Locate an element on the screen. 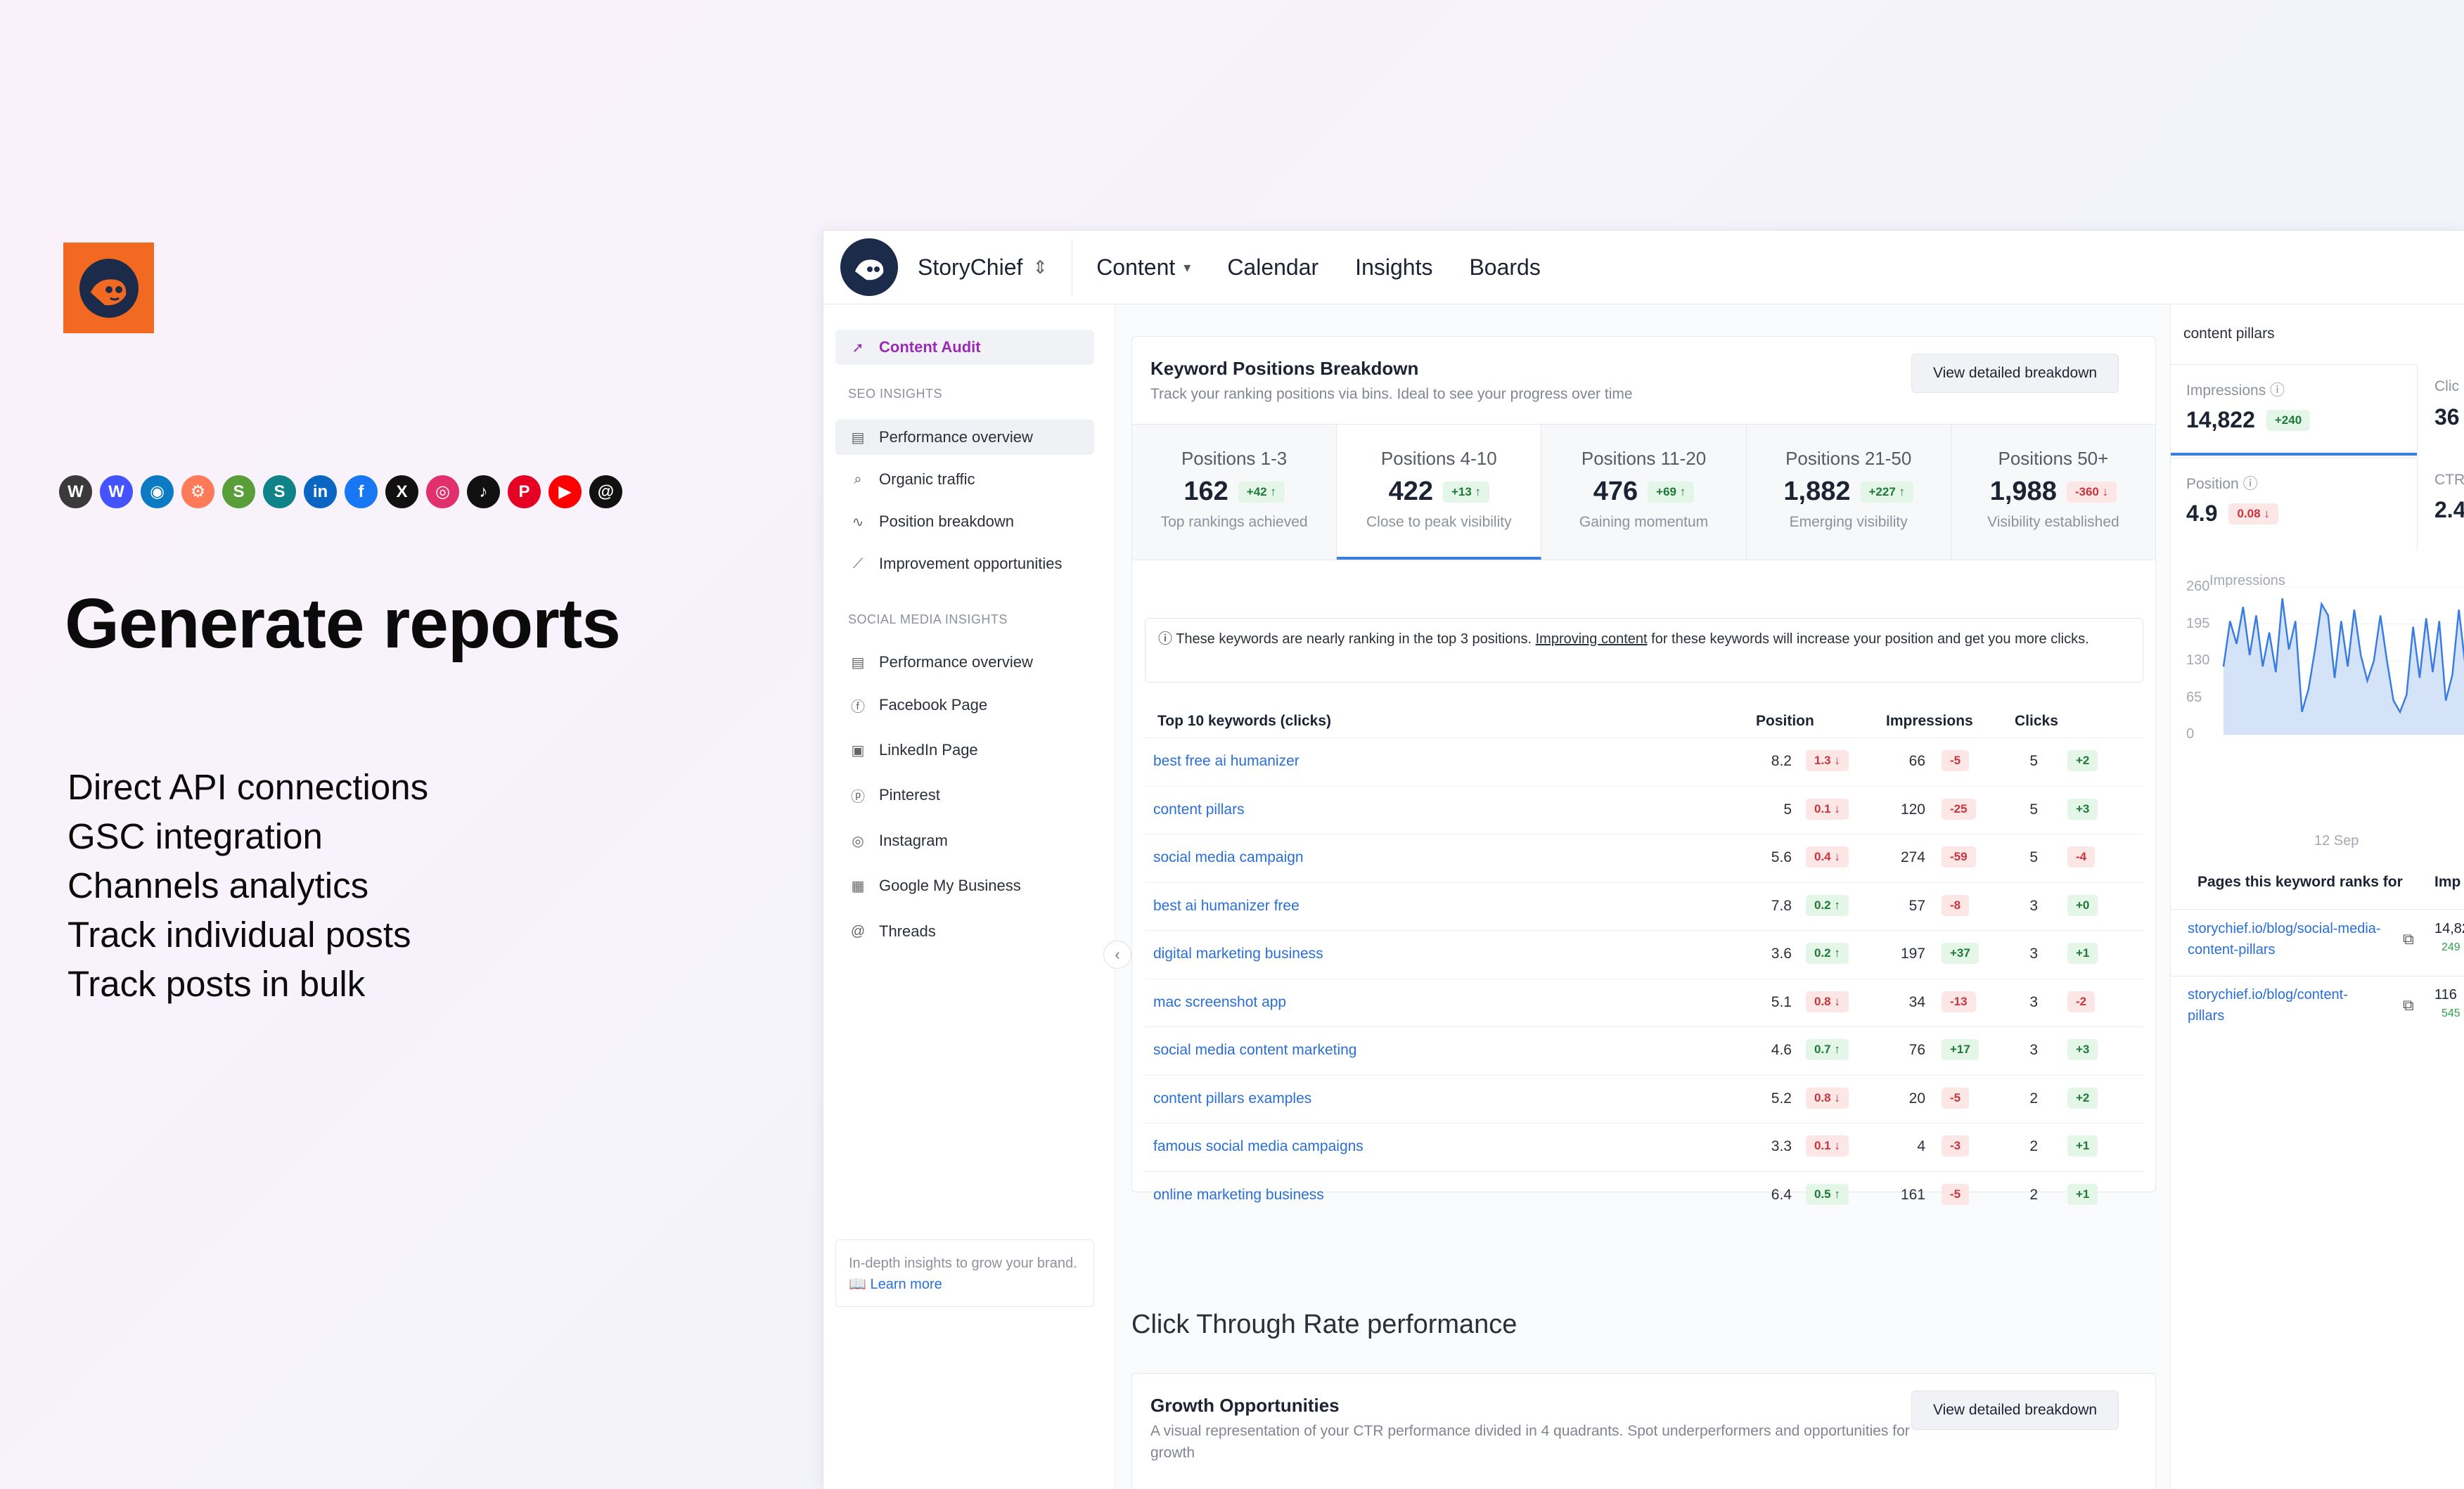 This screenshot has height=1489, width=2464. help-icon: ⓘ is located at coordinates (2250, 484).